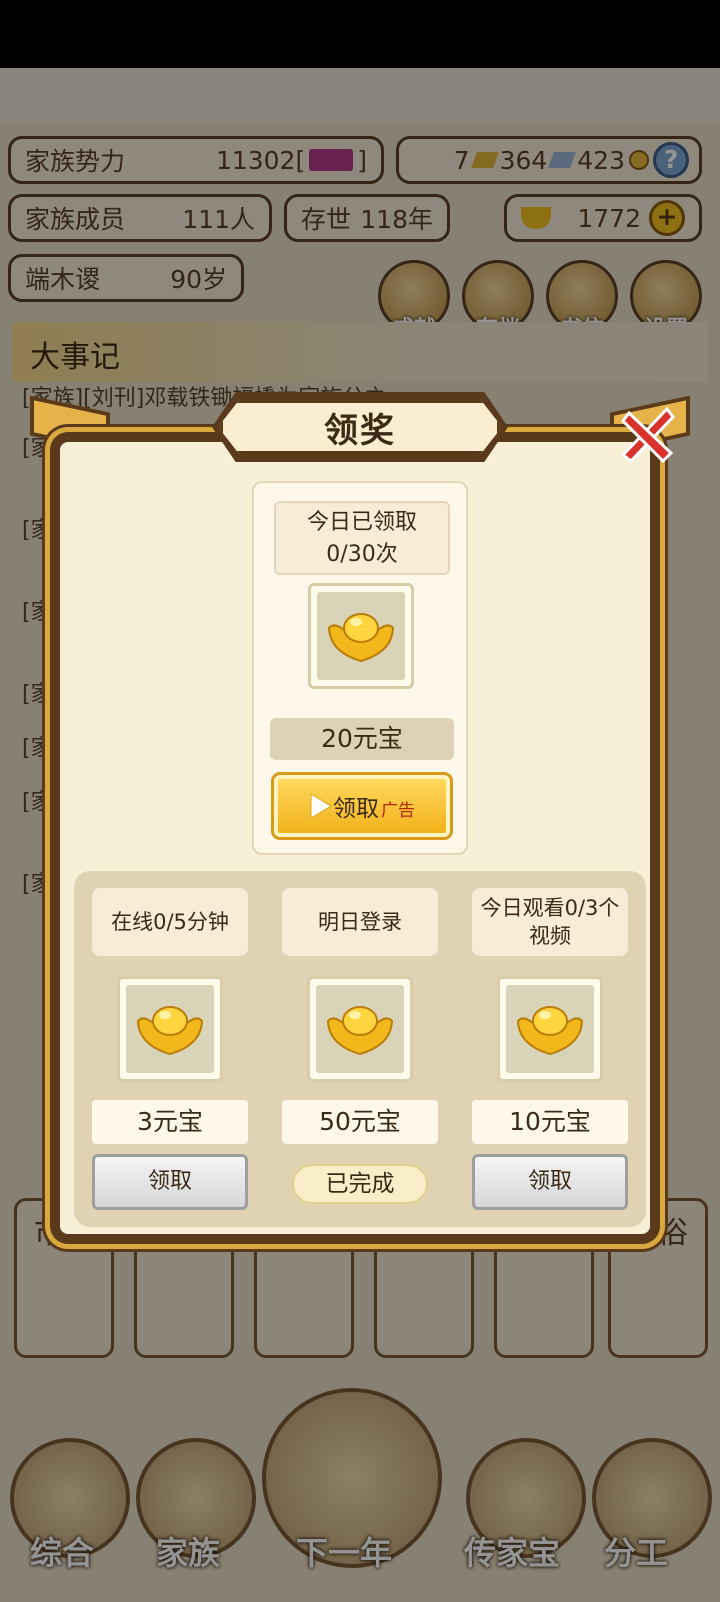 Image resolution: width=720 pixels, height=1602 pixels. I want to click on close-icon, so click(647, 435).